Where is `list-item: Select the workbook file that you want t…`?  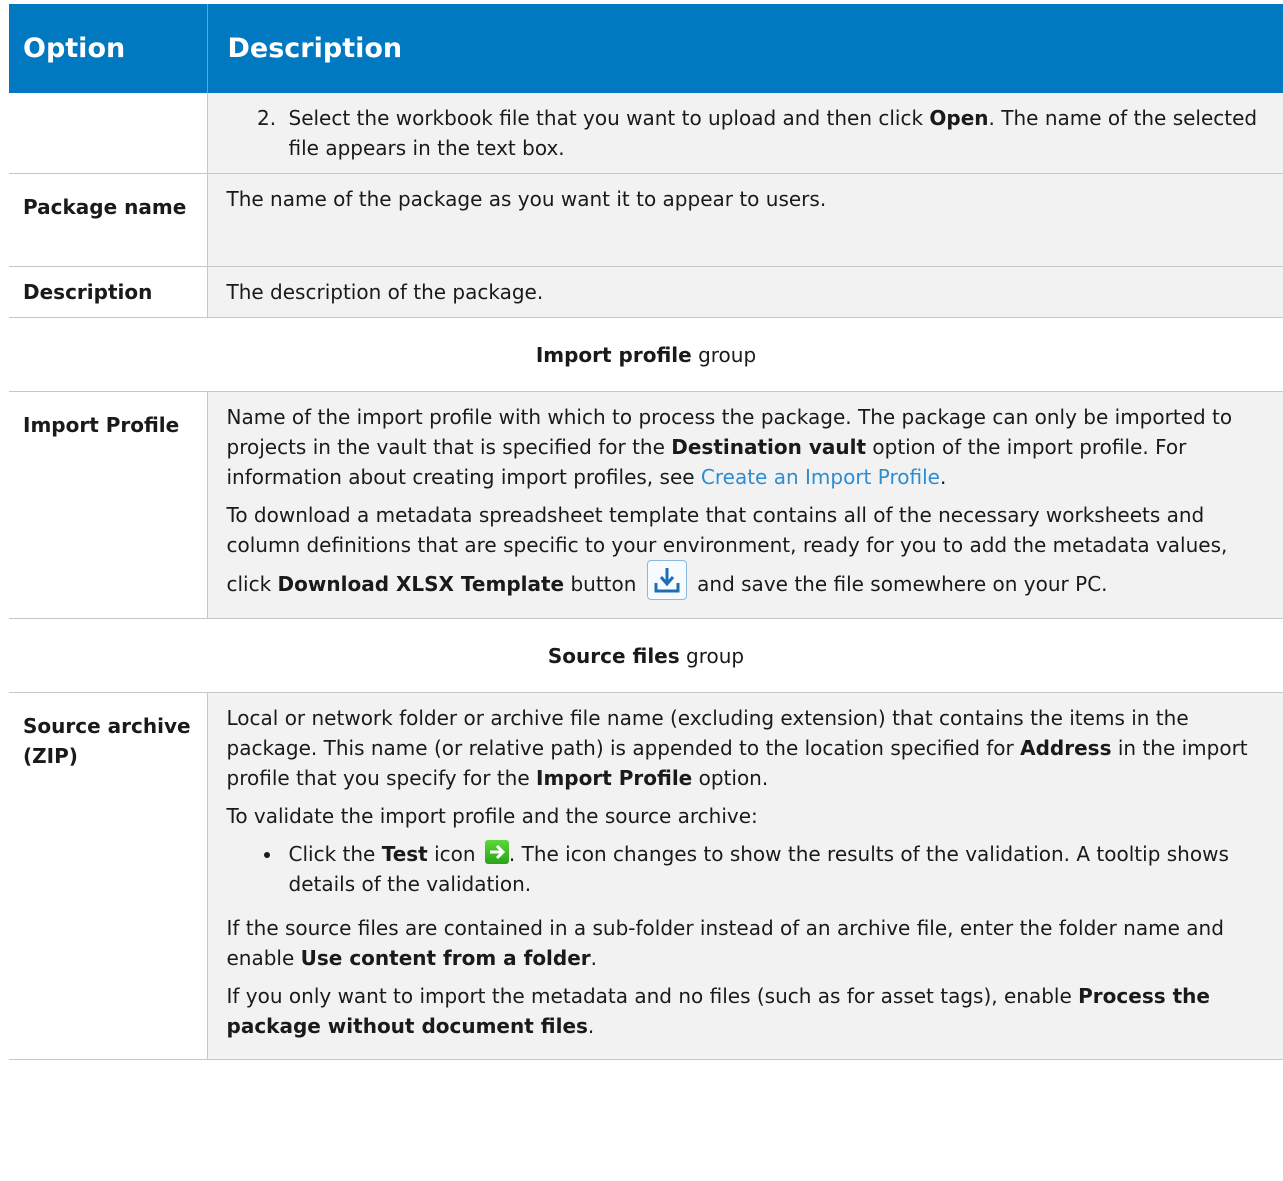 list-item: Select the workbook file that you want t… is located at coordinates (776, 133).